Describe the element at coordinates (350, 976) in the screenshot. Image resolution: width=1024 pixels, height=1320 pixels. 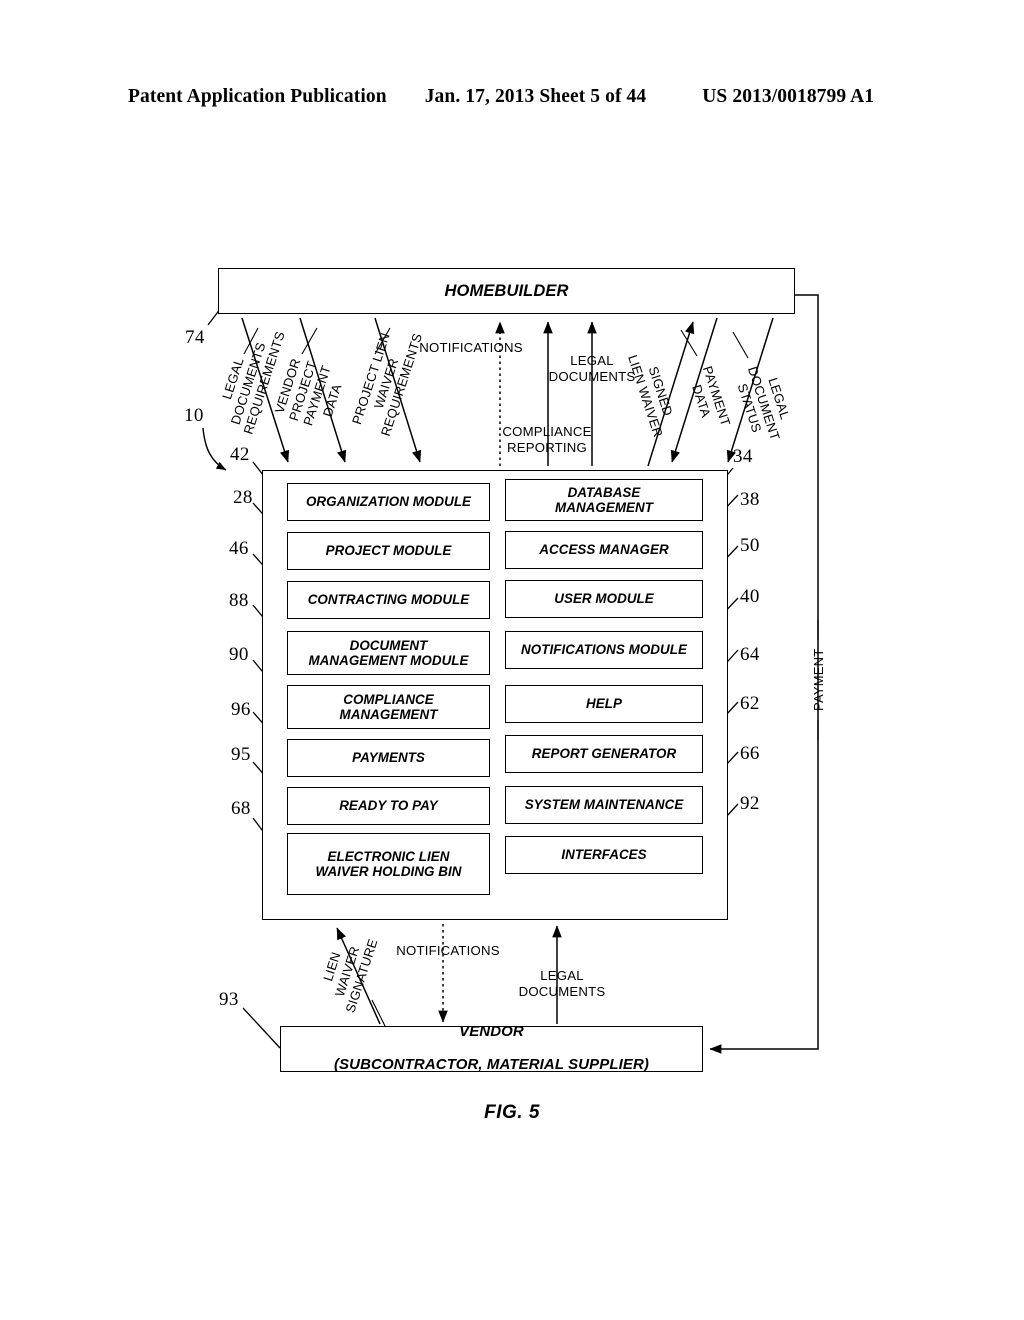
I see `flow-label-lien-waiver-signature: LIEN WAIVER SIGNATURE` at that location.